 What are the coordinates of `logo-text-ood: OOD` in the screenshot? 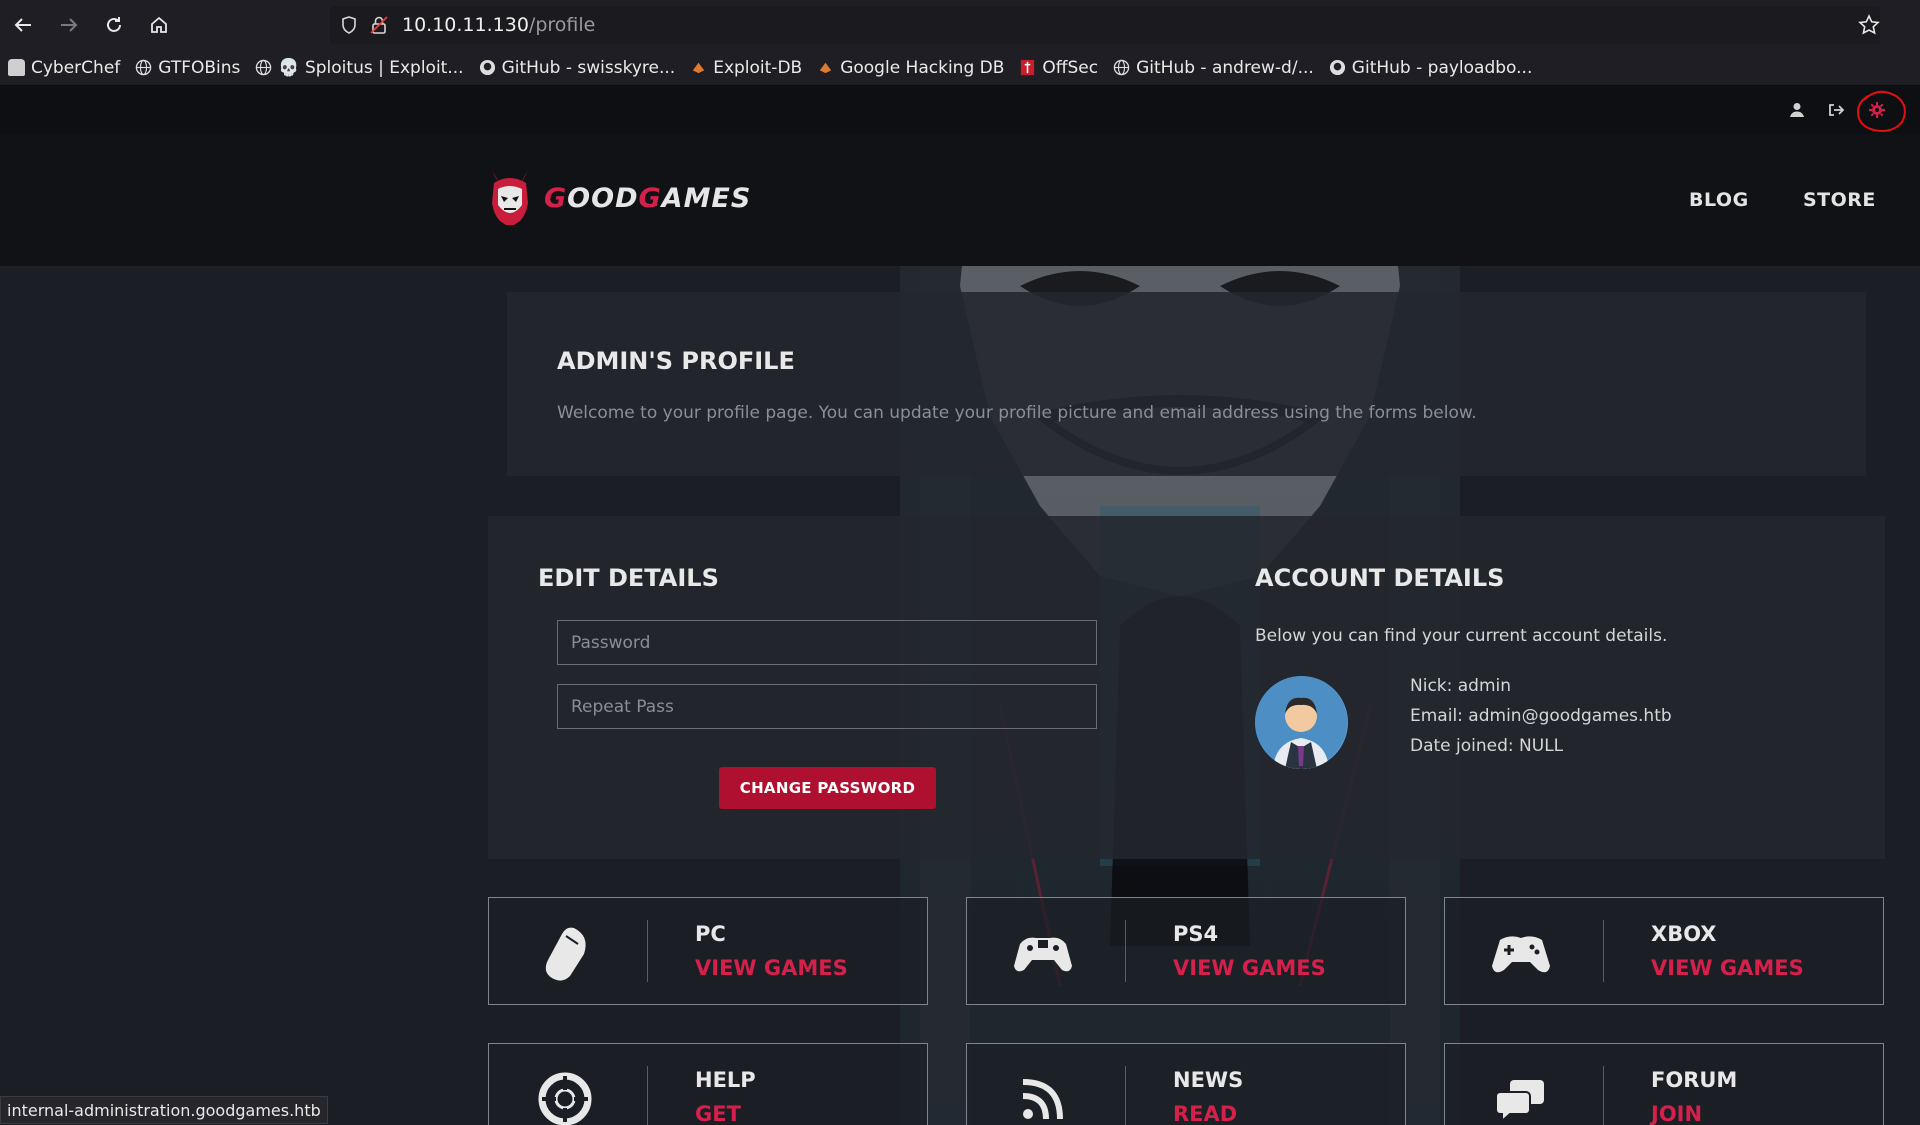 It's located at (603, 198).